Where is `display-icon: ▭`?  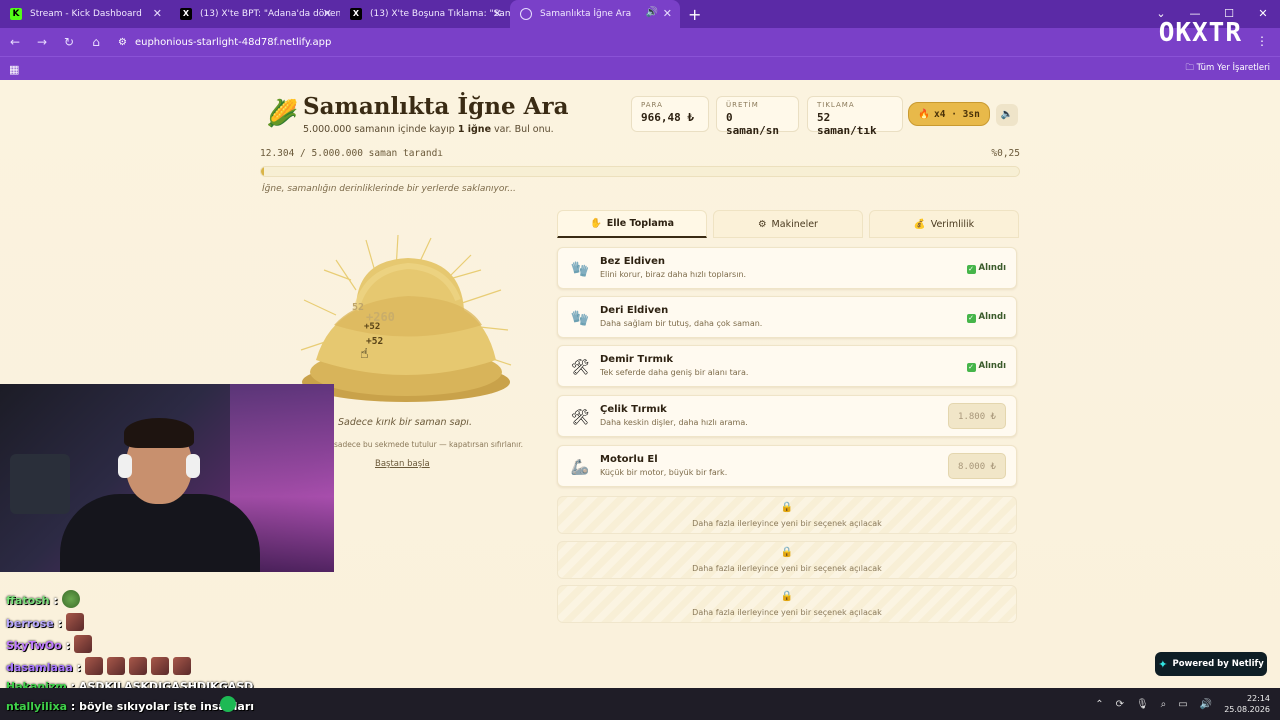
display-icon: ▭ is located at coordinates (1182, 704).